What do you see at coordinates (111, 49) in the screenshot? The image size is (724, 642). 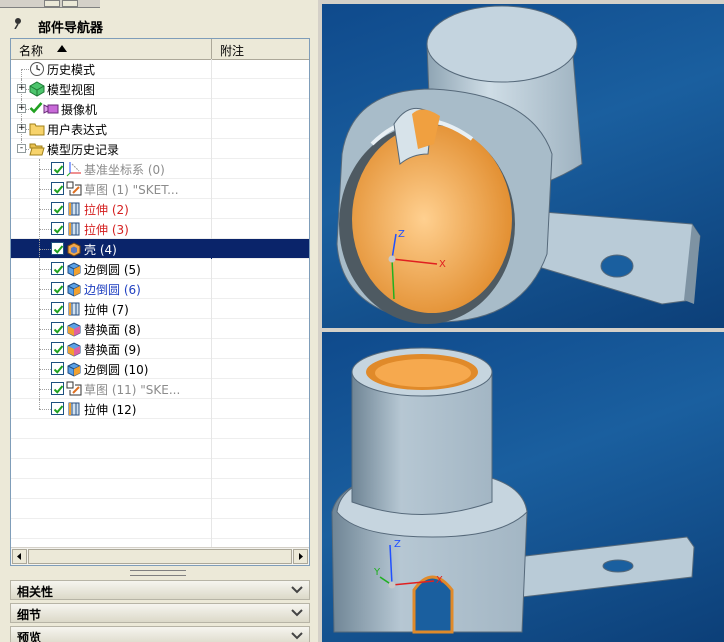 I see `name-column-header: 名称` at bounding box center [111, 49].